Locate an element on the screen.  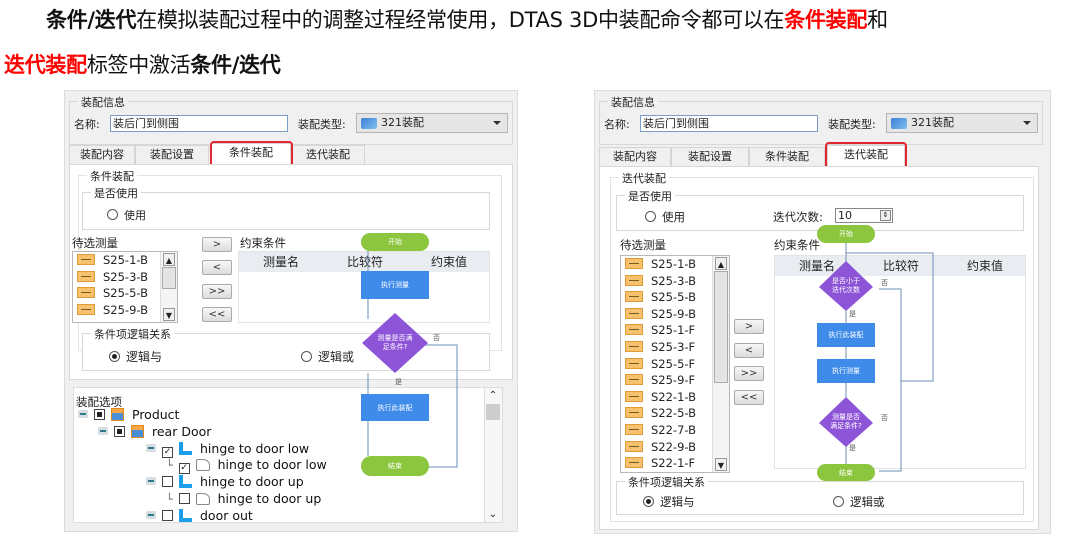
headline-segment-red: 迭代装配 is located at coordinates (45, 65).